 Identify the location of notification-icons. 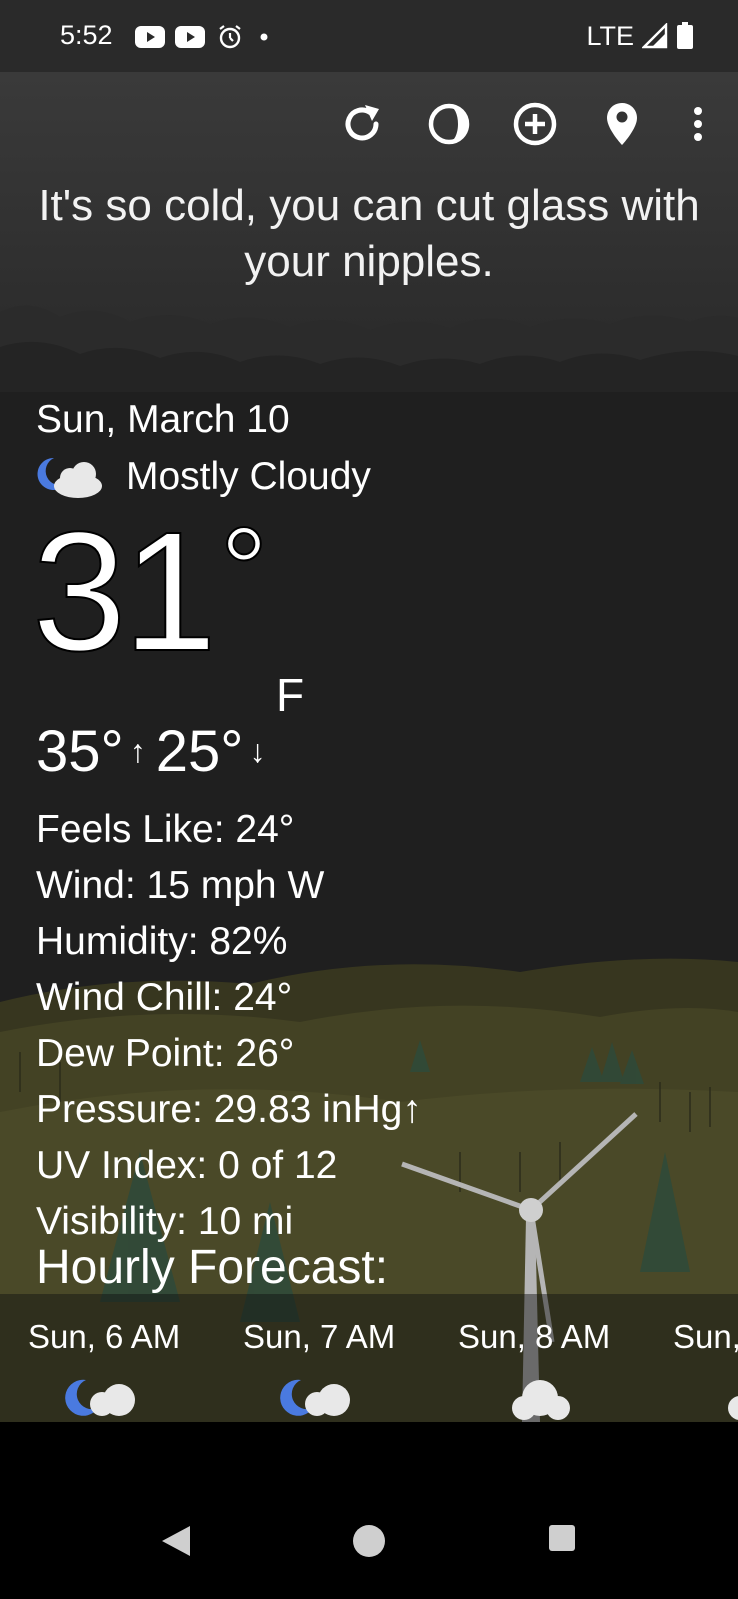
(202, 37).